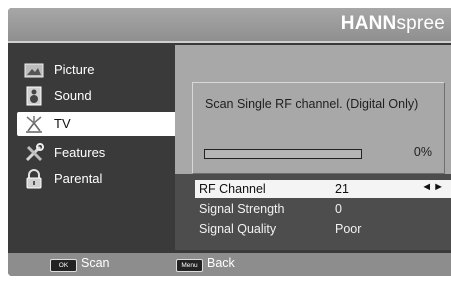 The height and width of the screenshot is (284, 451). I want to click on left-right-arrows-icon: ◄►, so click(433, 187).